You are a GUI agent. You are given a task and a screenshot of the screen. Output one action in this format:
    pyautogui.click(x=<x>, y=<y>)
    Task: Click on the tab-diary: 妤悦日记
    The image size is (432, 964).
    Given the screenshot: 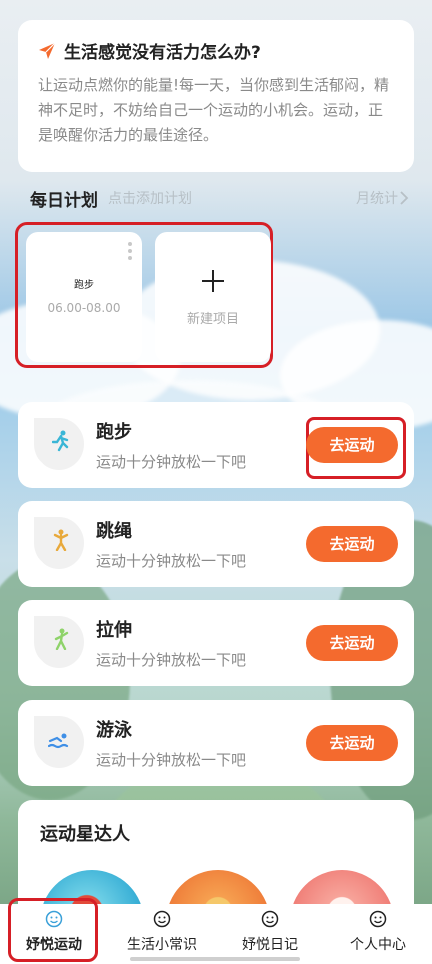 What is the action you would take?
    pyautogui.click(x=270, y=934)
    